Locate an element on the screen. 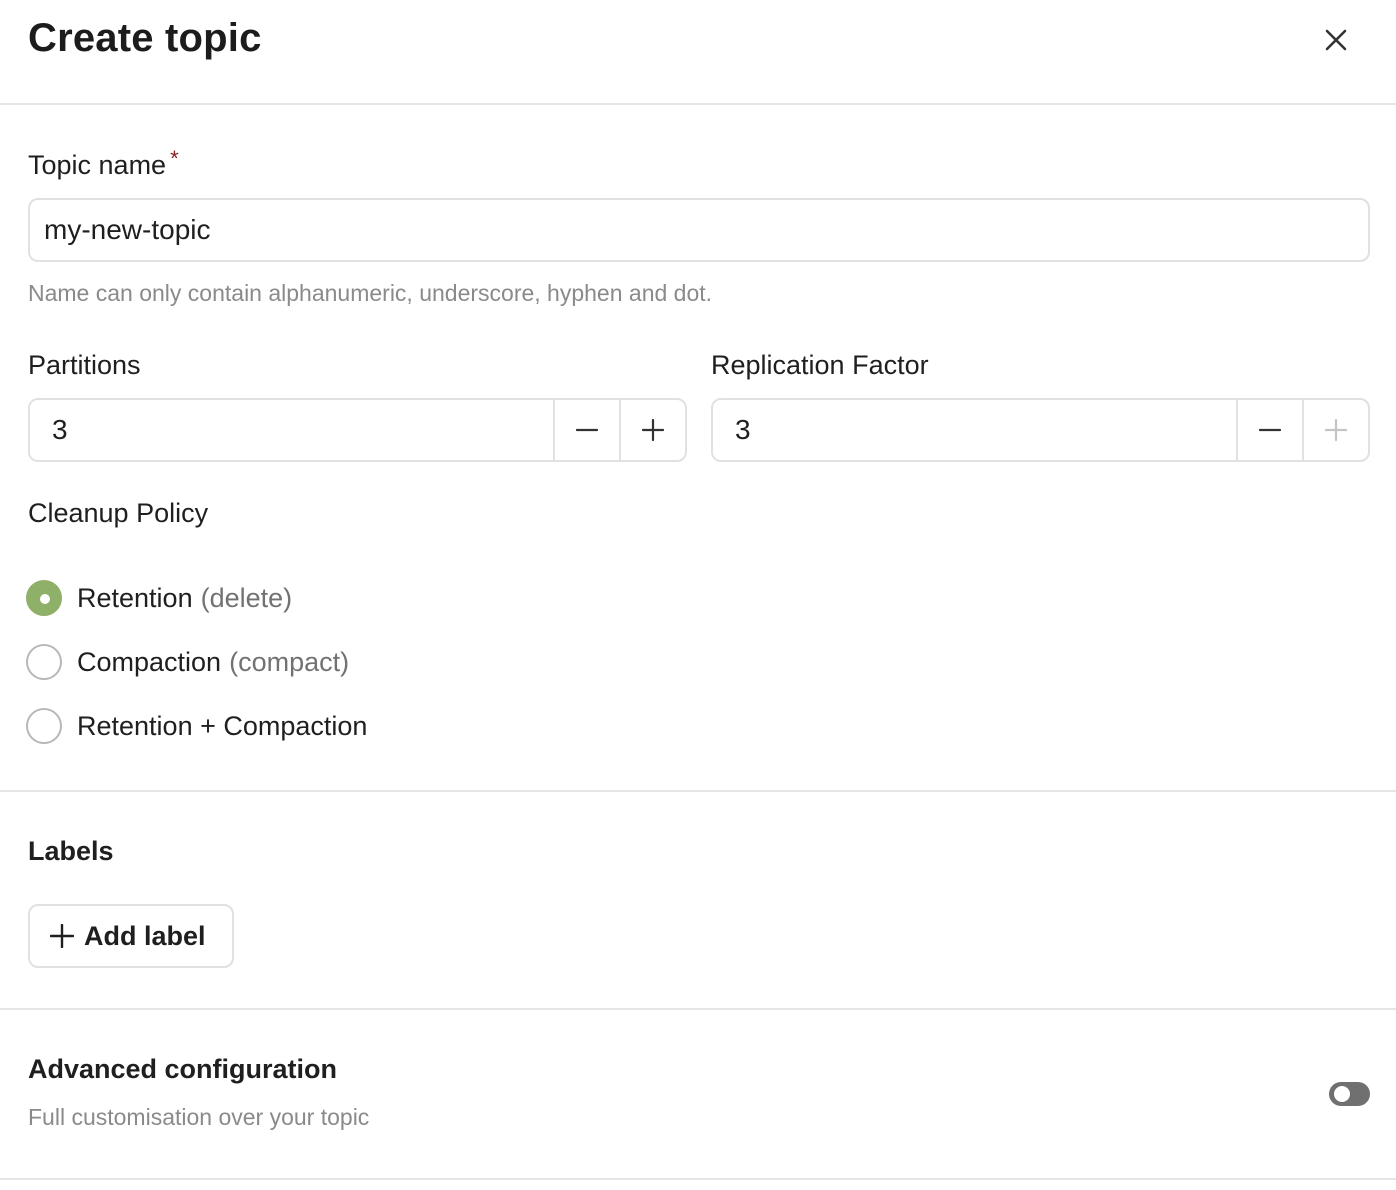 The image size is (1396, 1190). replication-factor-stepper is located at coordinates (1040, 430).